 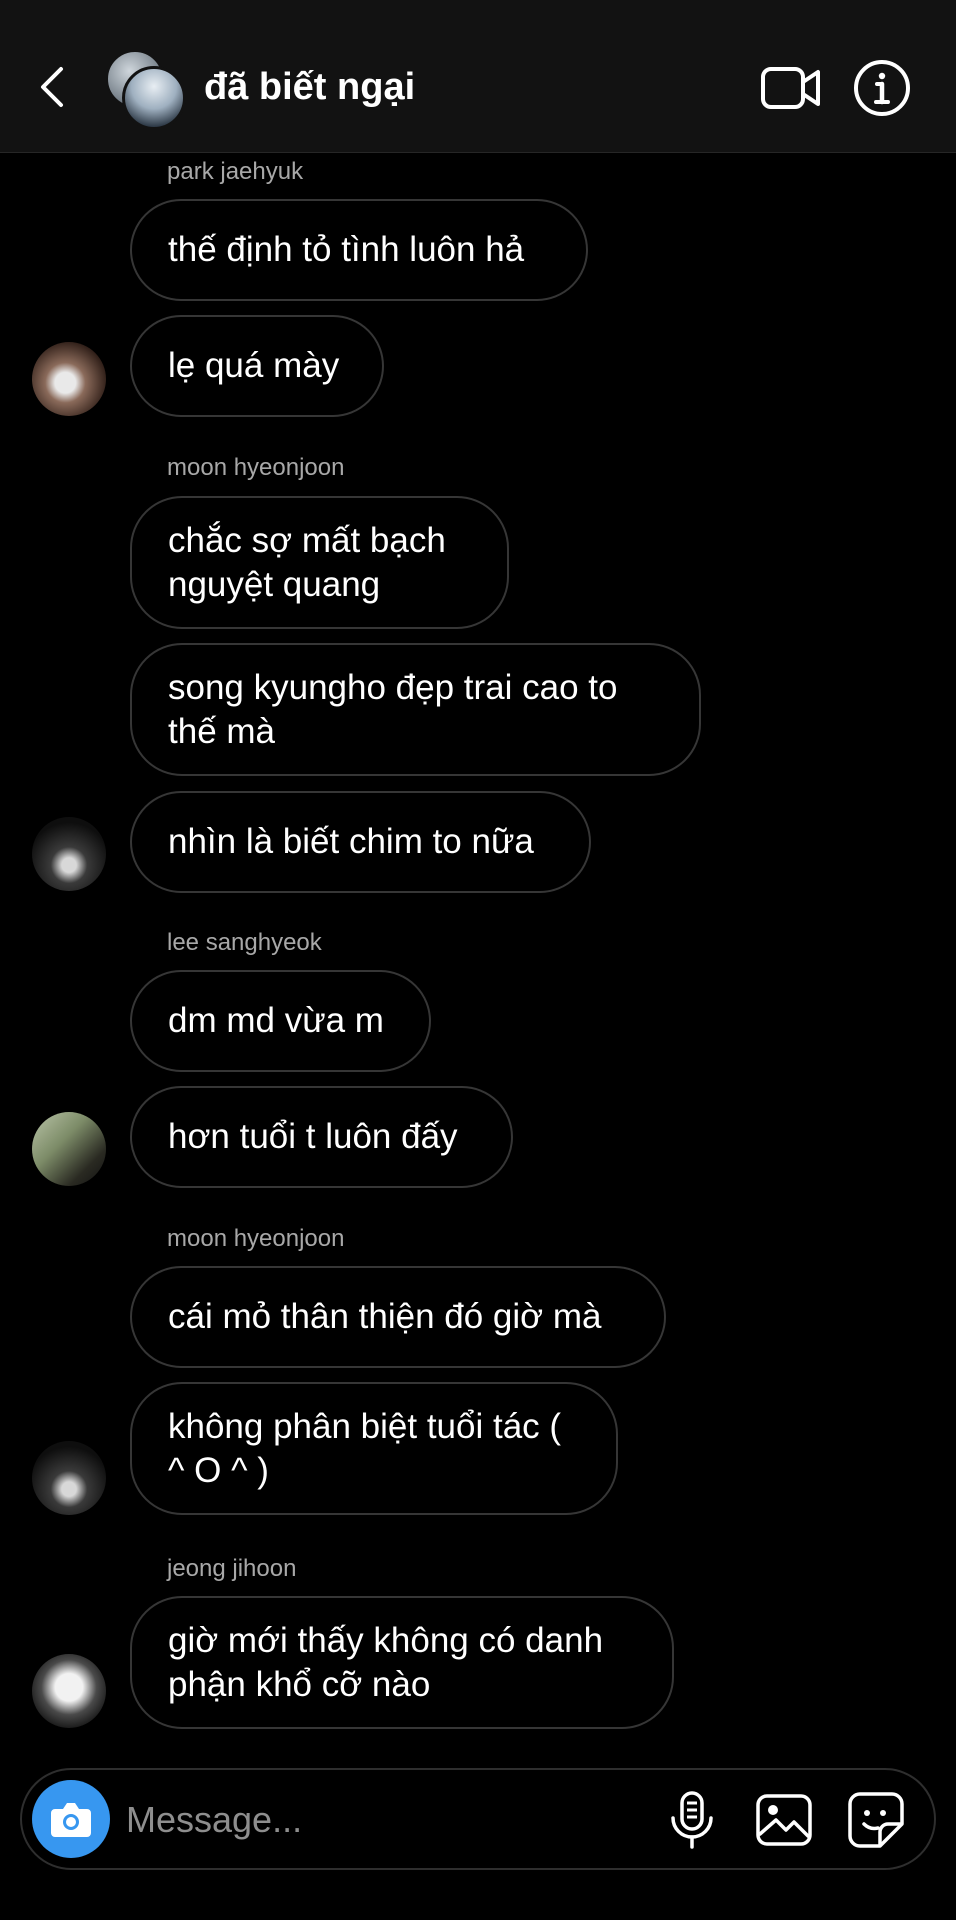 What do you see at coordinates (309, 87) in the screenshot?
I see `chat-title: đã biết ngại` at bounding box center [309, 87].